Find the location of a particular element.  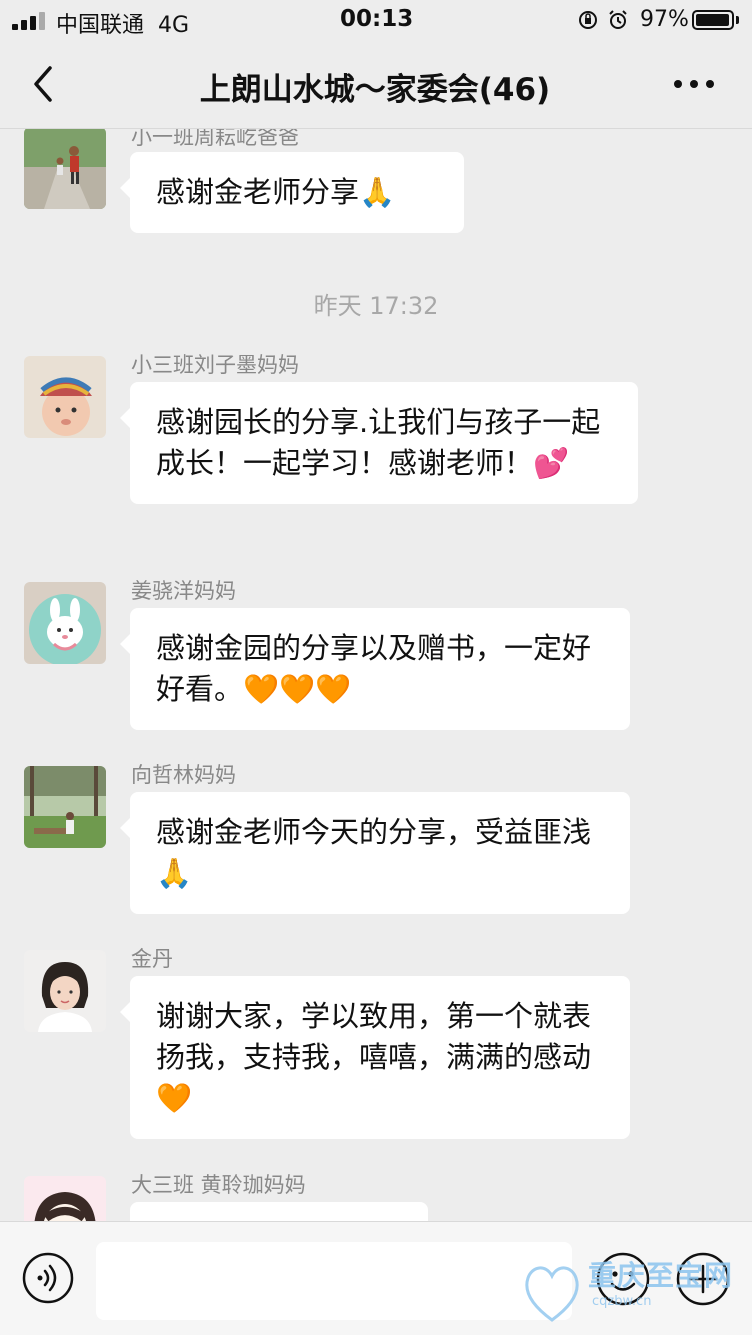

sender-name: 金丹 is located at coordinates (152, 959).